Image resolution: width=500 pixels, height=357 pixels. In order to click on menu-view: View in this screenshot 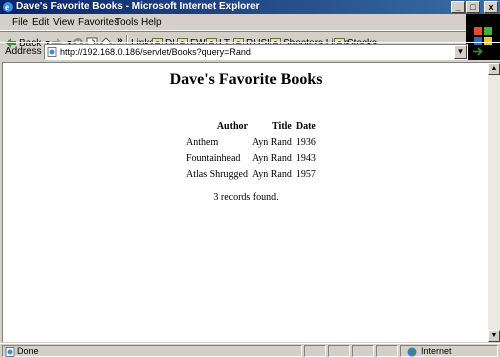, I will do `click(64, 22)`.